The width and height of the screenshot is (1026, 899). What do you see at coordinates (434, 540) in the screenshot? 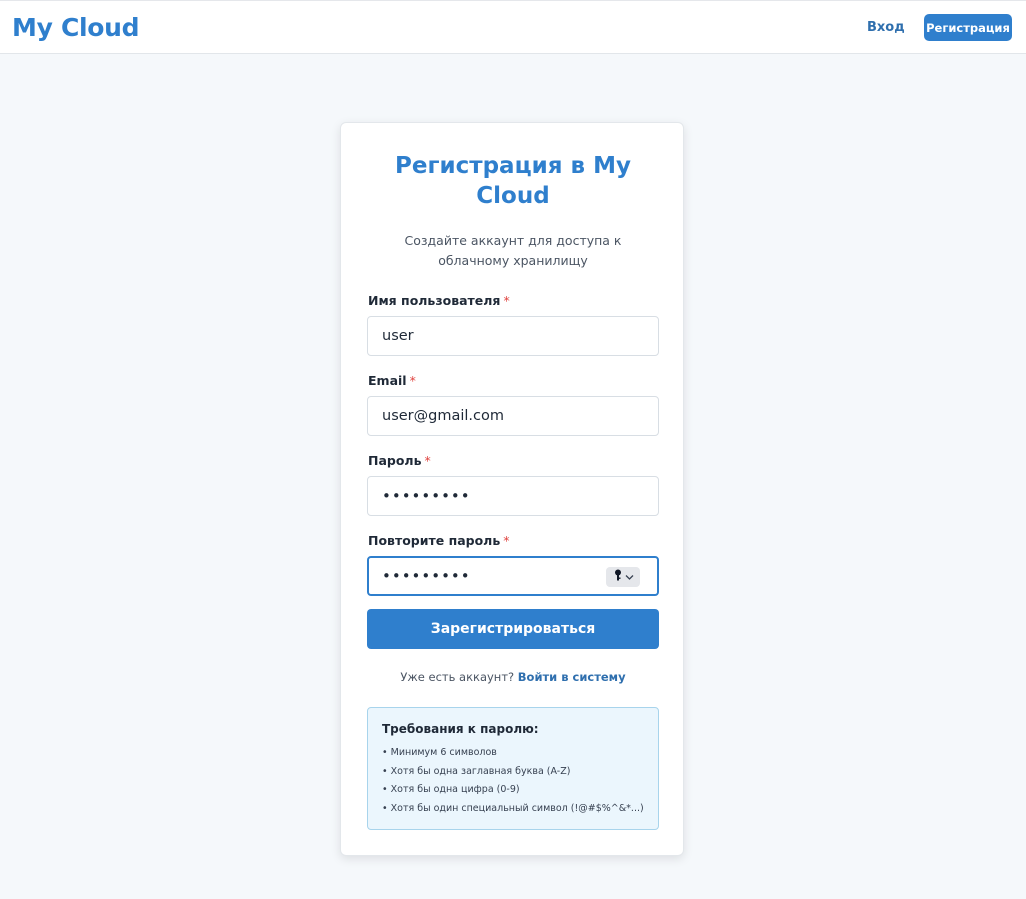
I see `password-confirm-label-text: Повторите пароль` at bounding box center [434, 540].